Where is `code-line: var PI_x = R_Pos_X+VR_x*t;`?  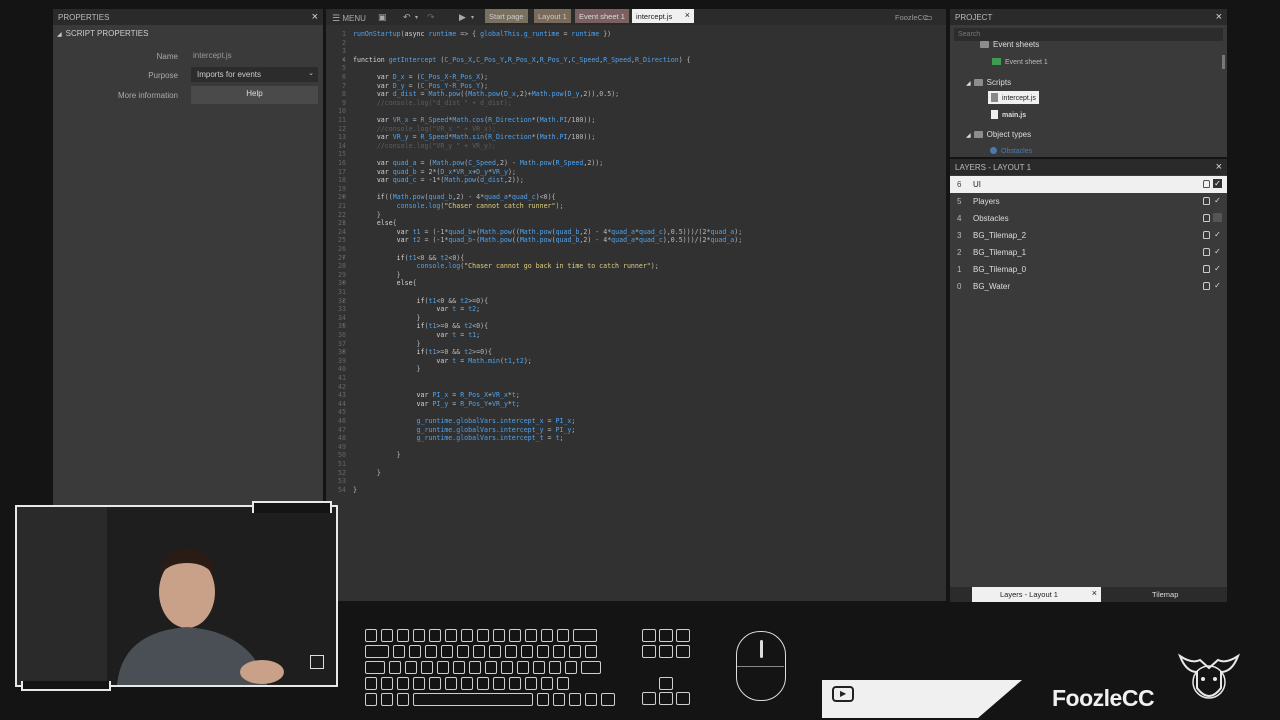
code-line: var PI_x = R_Pos_X+VR_x*t; is located at coordinates (436, 395).